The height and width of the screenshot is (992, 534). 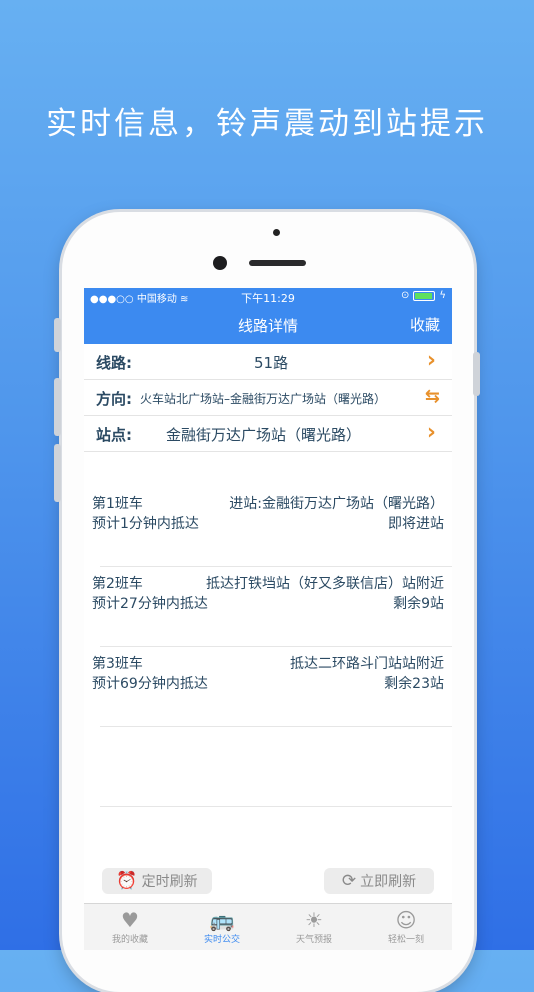 What do you see at coordinates (276, 232) in the screenshot?
I see `phone-sensor` at bounding box center [276, 232].